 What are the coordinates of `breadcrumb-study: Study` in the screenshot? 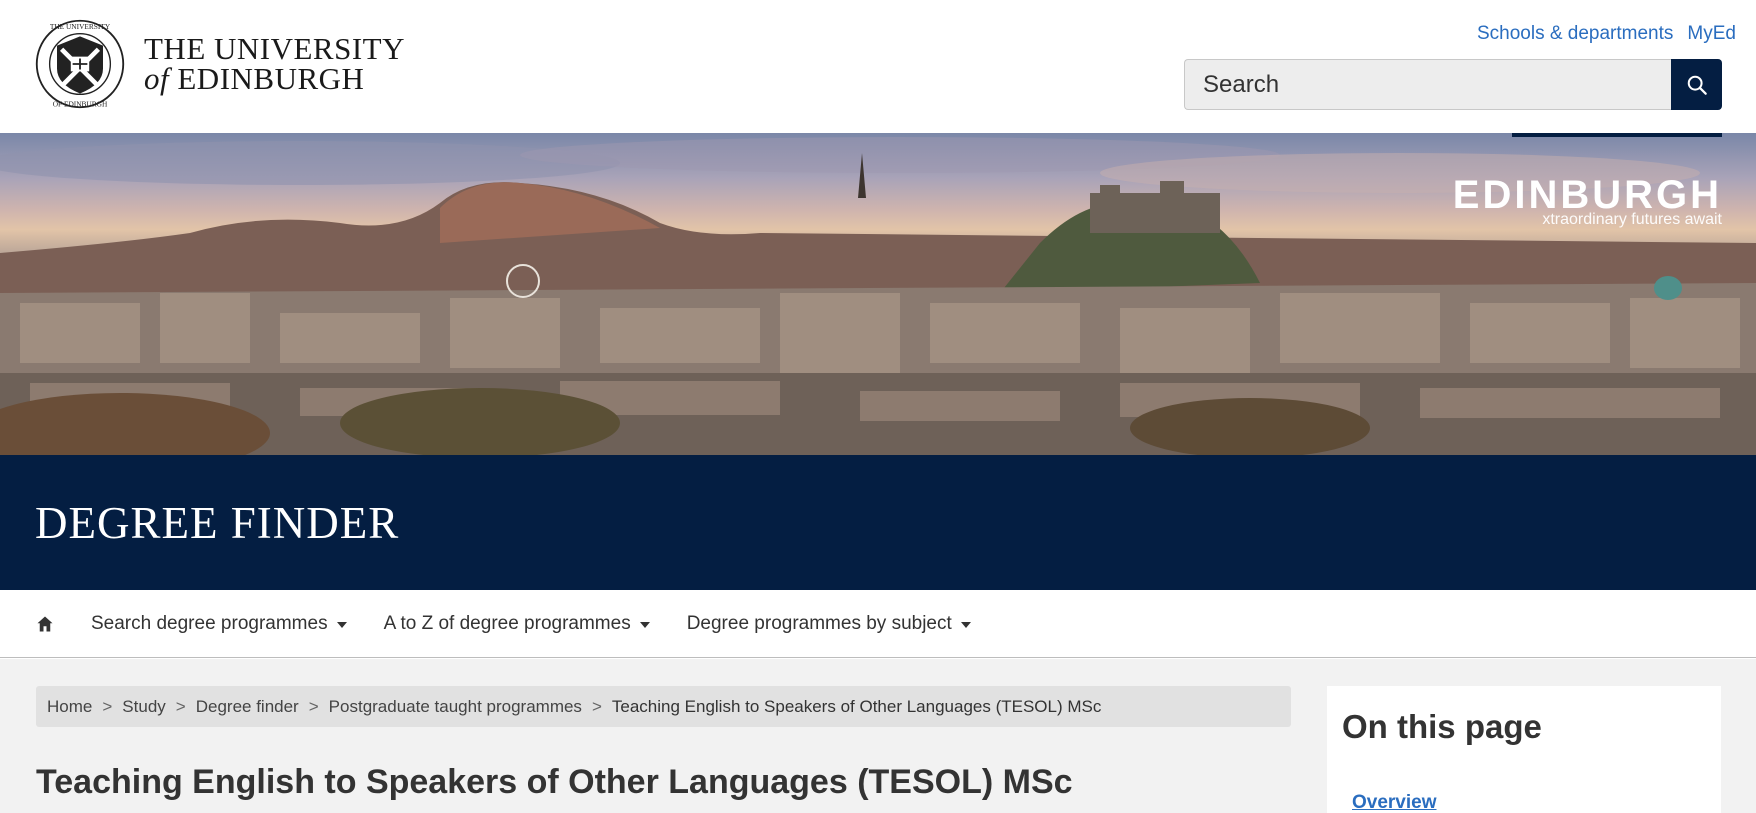 It's located at (143, 707).